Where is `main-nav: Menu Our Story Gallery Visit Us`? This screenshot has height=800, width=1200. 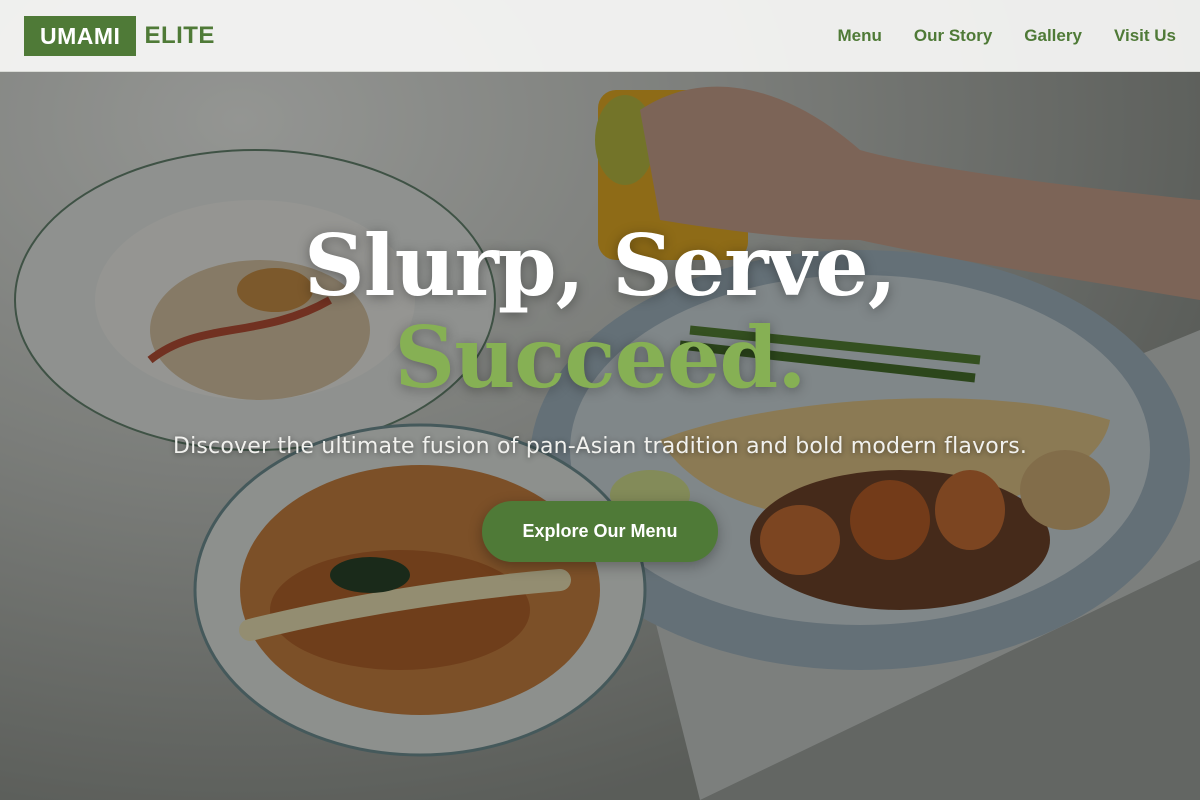 main-nav: Menu Our Story Gallery Visit Us is located at coordinates (1006, 36).